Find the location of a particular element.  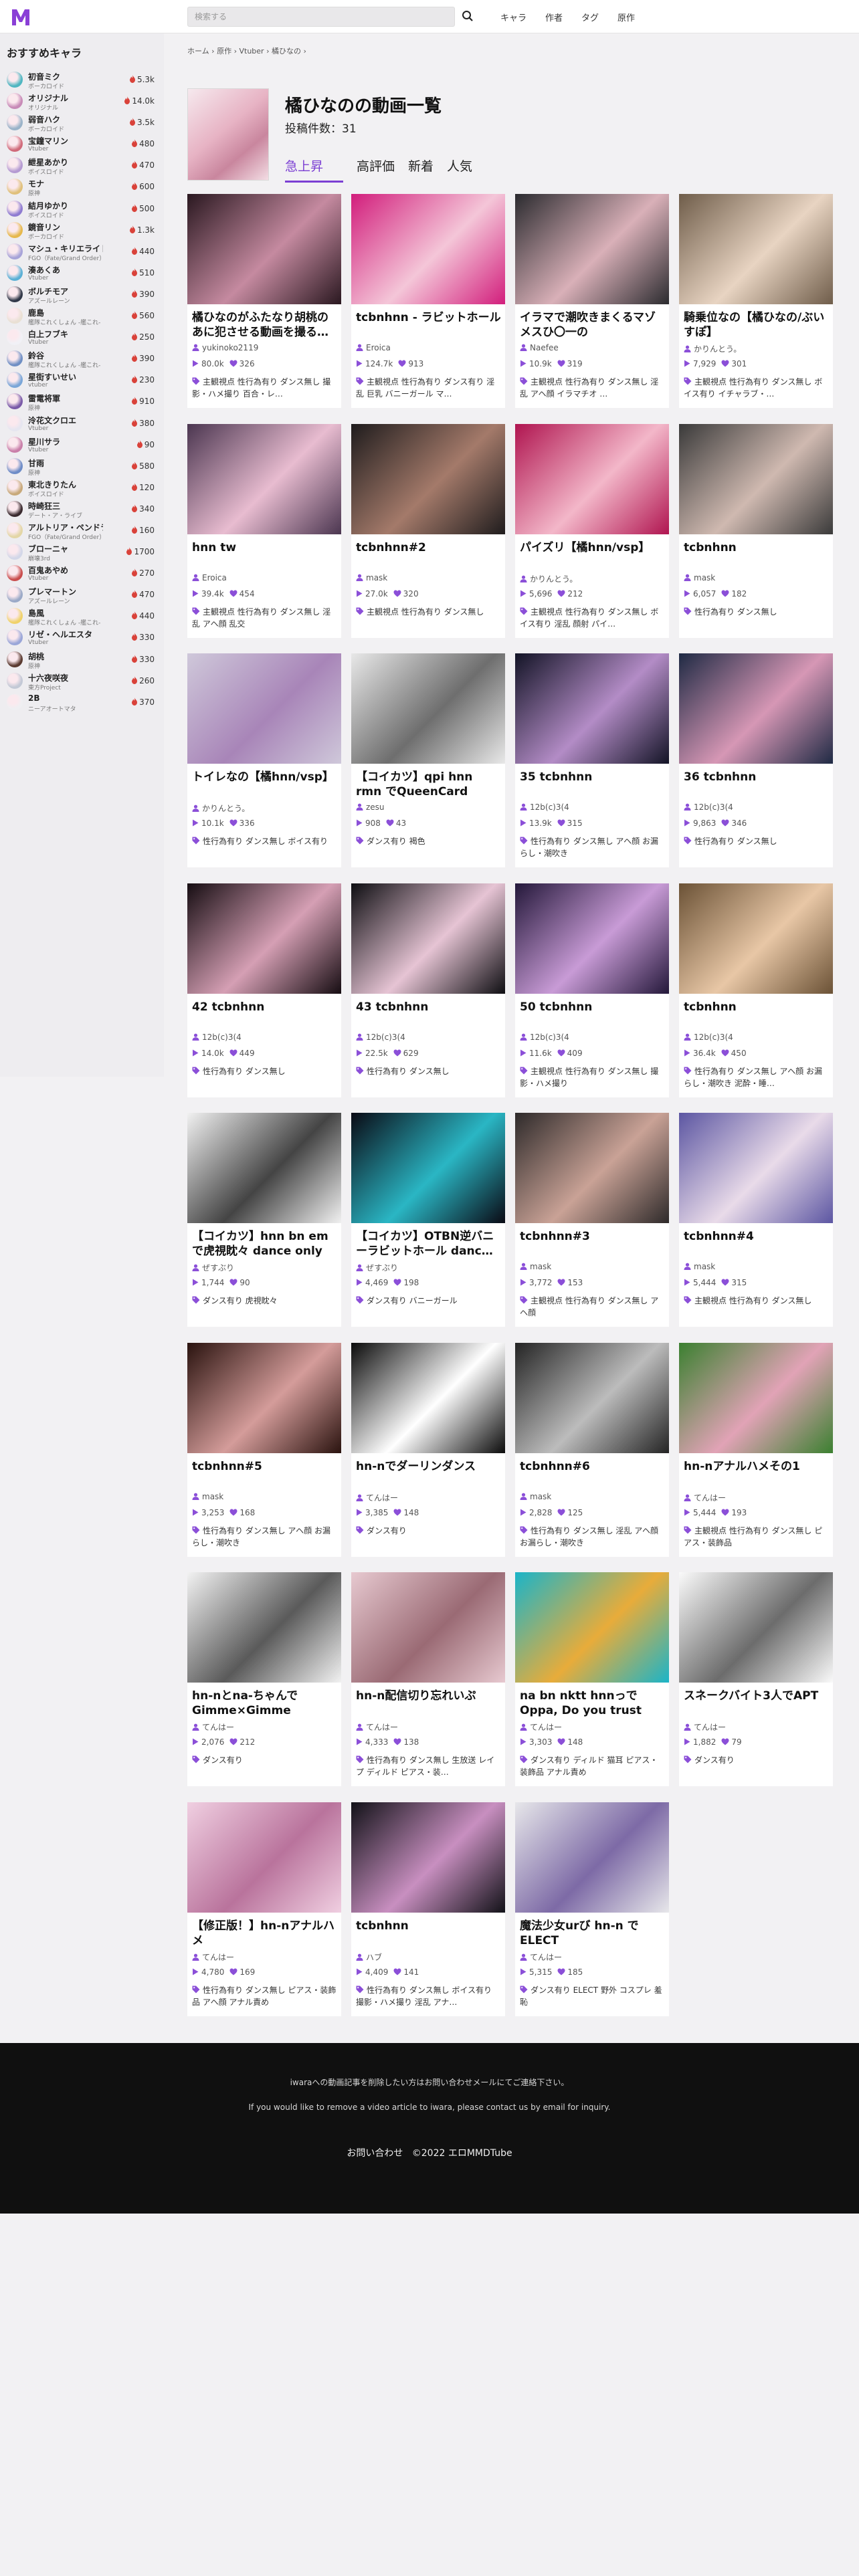

video-card: tcbnhnn mask 6,057 182 性行為有り ダンス無し is located at coordinates (756, 530).